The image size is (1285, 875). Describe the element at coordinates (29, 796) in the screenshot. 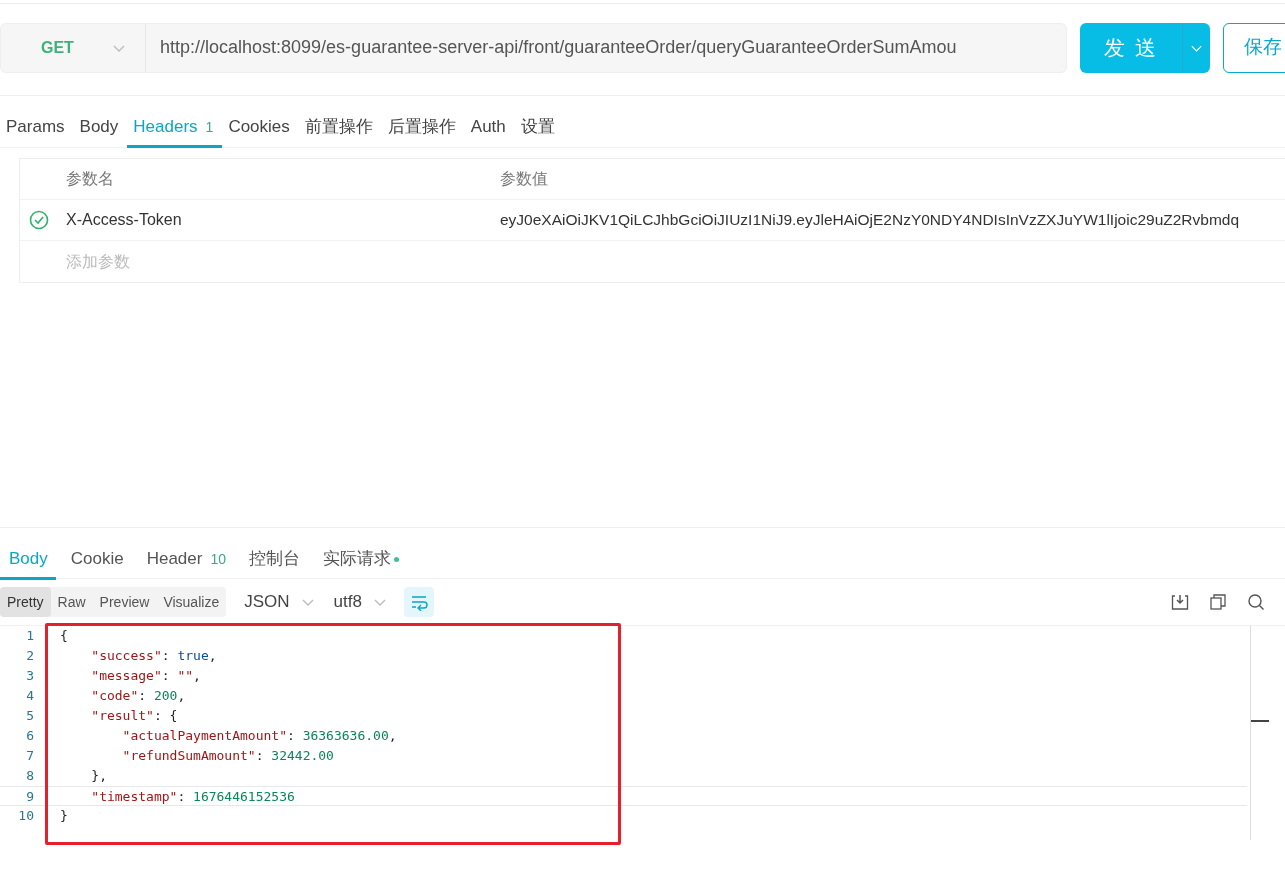

I see `line-number: 9` at that location.